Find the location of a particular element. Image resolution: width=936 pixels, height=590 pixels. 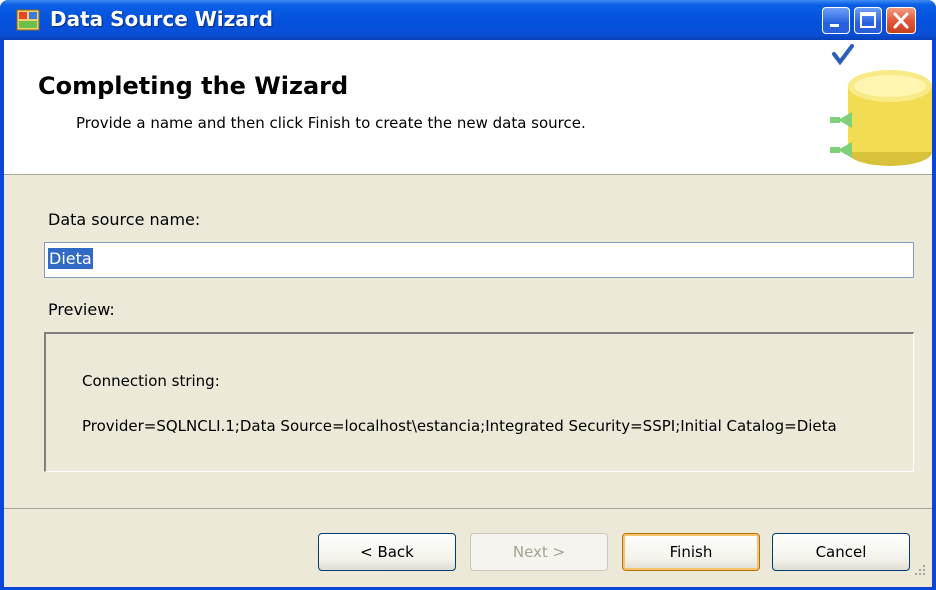

cancel-button: Cancel is located at coordinates (841, 552).